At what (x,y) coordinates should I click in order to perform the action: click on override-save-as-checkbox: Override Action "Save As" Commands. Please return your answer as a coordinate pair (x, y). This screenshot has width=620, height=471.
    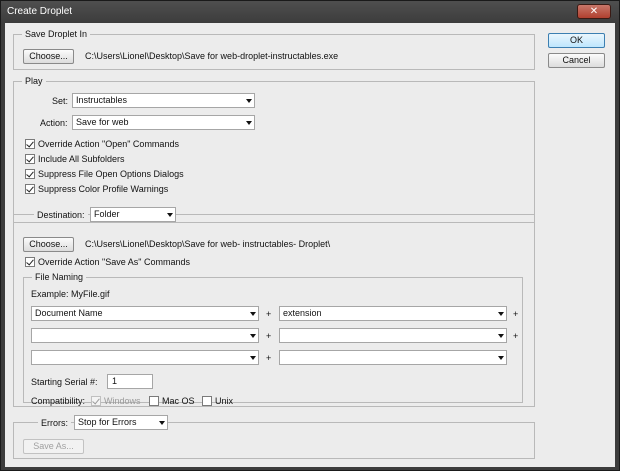
    Looking at the image, I should click on (107, 262).